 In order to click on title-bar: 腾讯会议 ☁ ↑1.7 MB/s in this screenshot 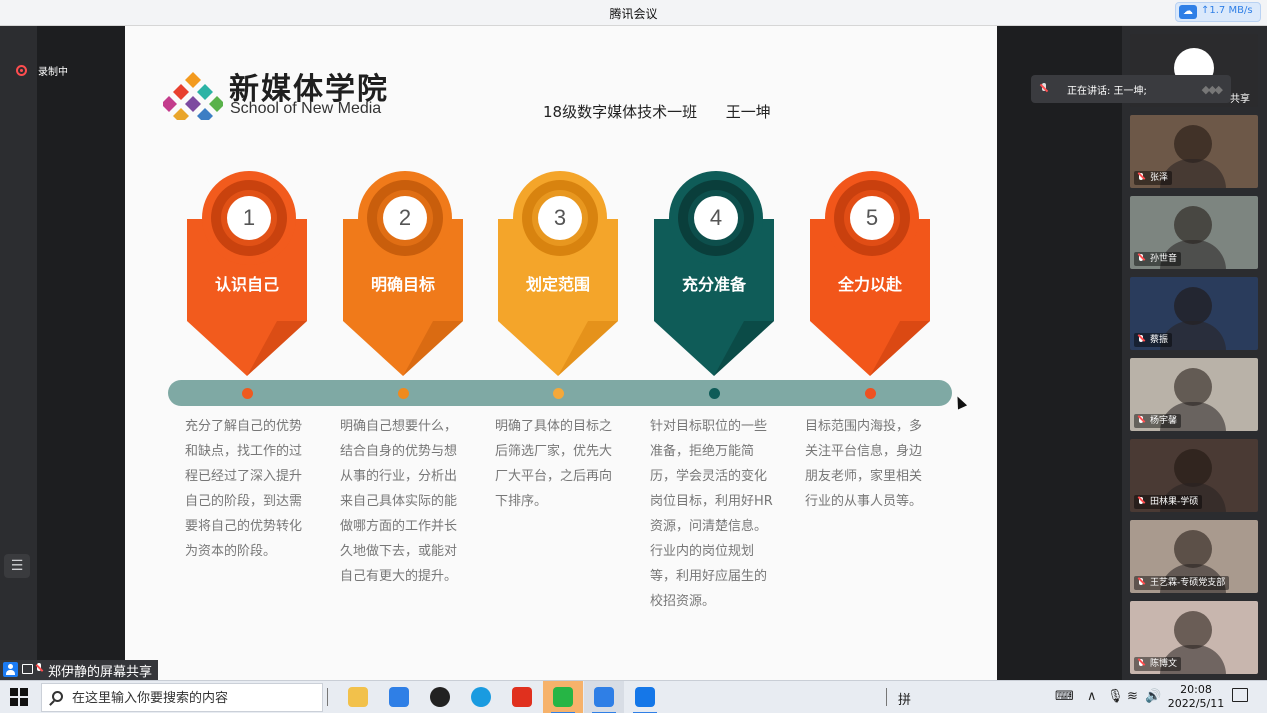, I will do `click(633, 13)`.